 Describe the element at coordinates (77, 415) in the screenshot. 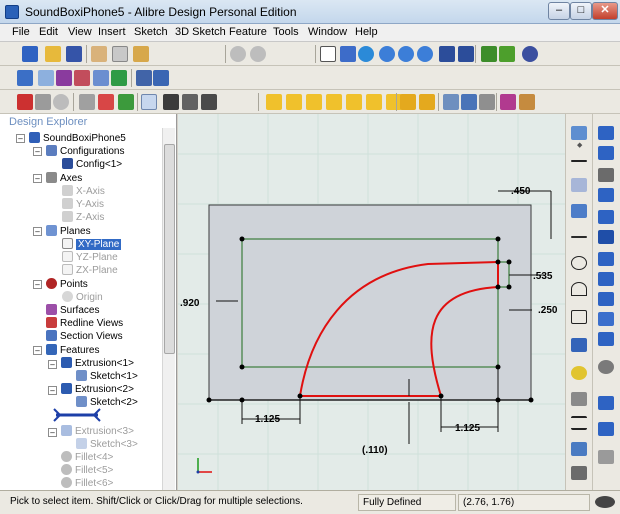

I see `rollback-marker-icon` at that location.